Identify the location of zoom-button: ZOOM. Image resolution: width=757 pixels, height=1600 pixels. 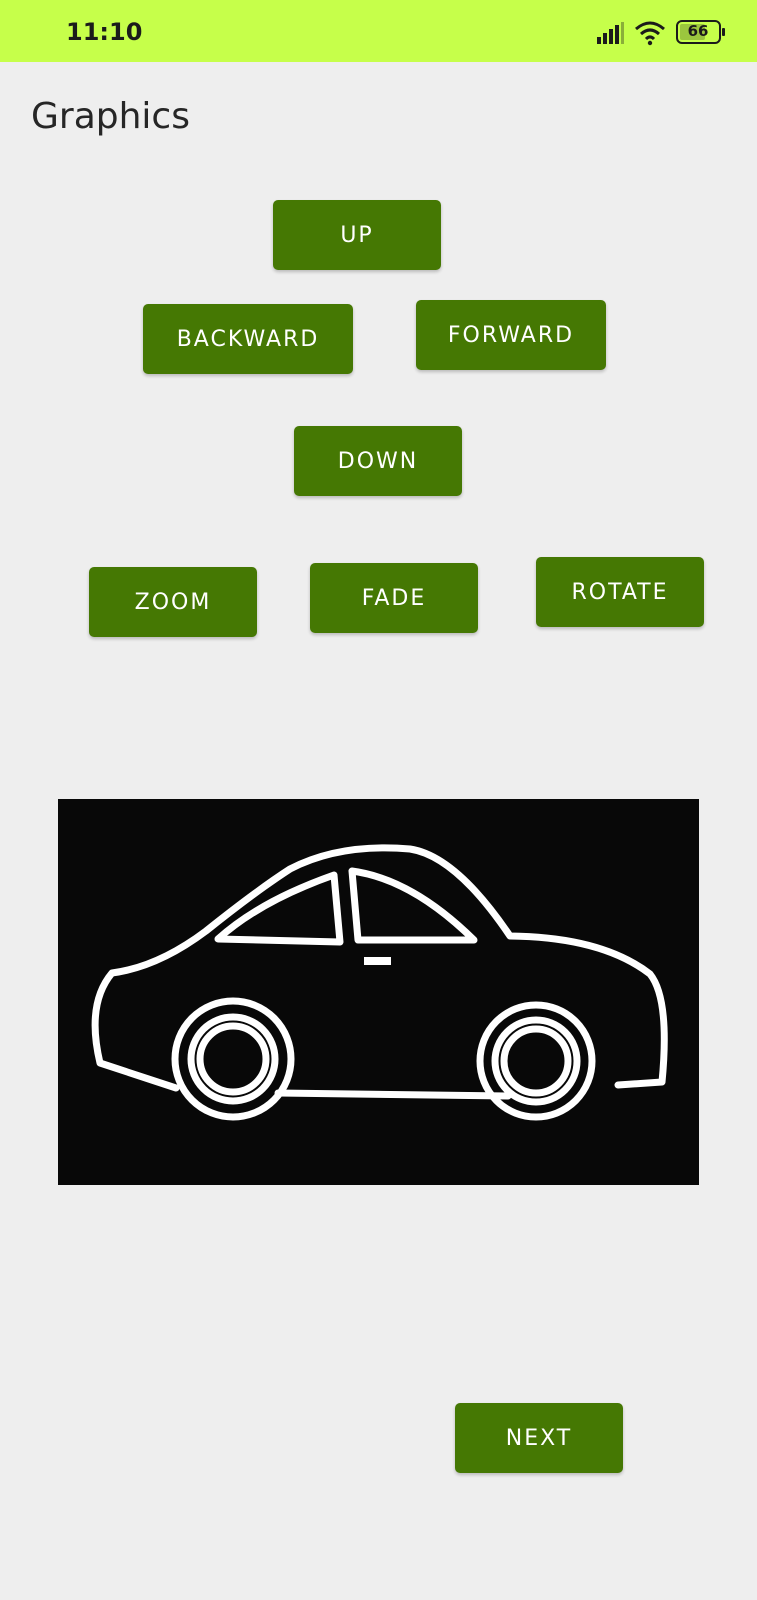
(173, 602).